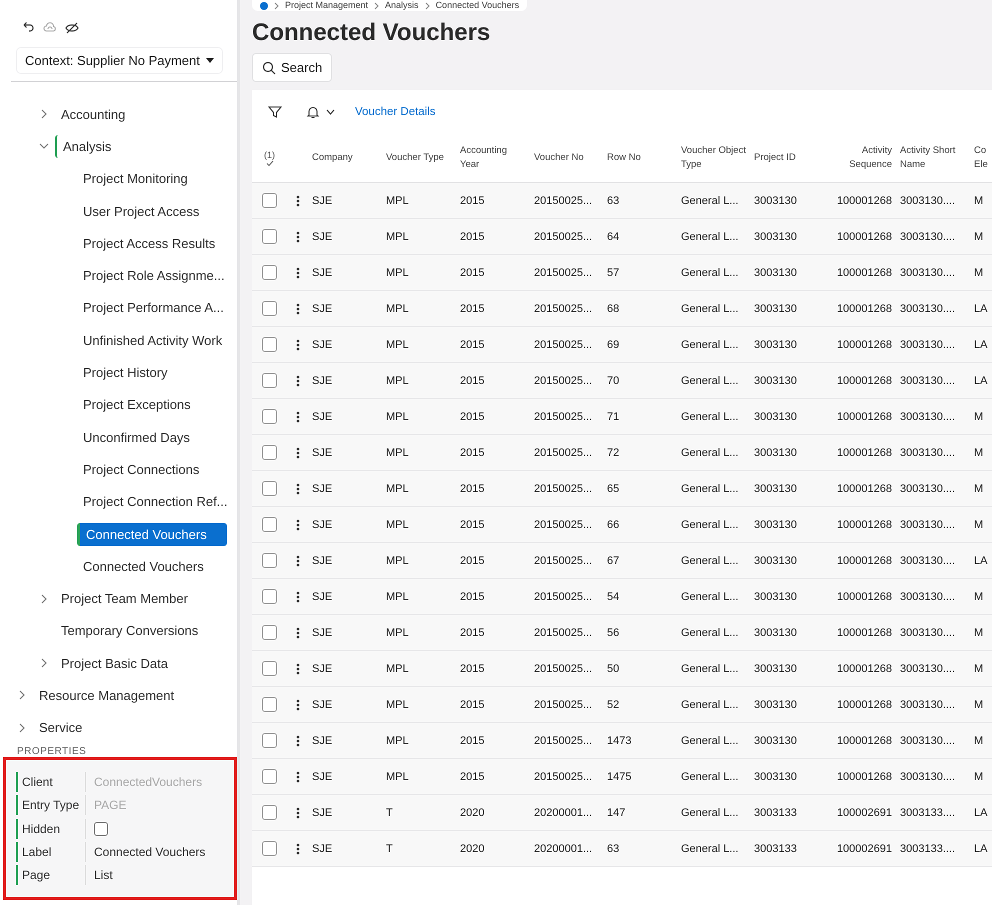 This screenshot has width=992, height=905. What do you see at coordinates (152, 340) in the screenshot?
I see `nav-item: Unfinished Activity Work` at bounding box center [152, 340].